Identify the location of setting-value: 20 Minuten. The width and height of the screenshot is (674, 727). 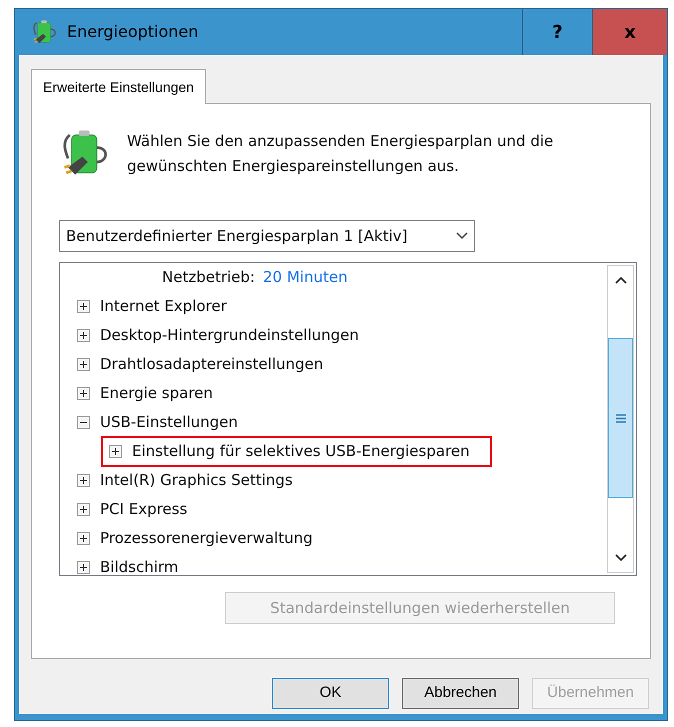
(305, 277).